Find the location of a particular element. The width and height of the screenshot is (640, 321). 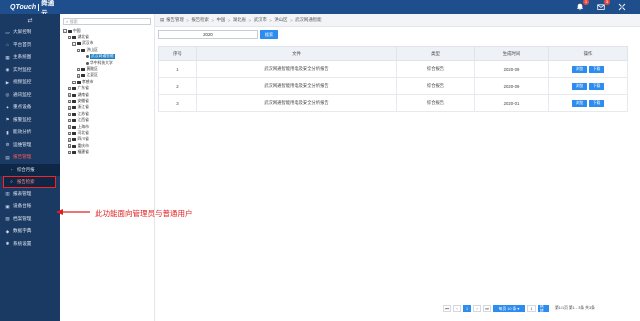

sidebar-item-ledger: ▣ 设备台账 is located at coordinates (30, 206).